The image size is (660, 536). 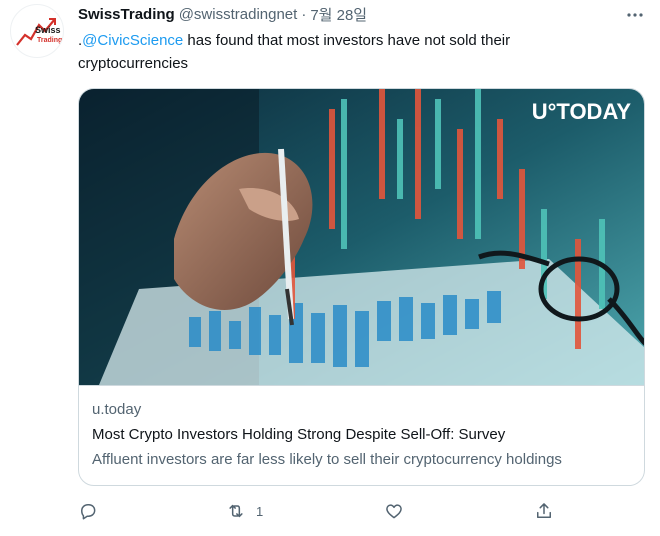 I want to click on tweet-text-line2: cryptocurrencies, so click(x=133, y=63).